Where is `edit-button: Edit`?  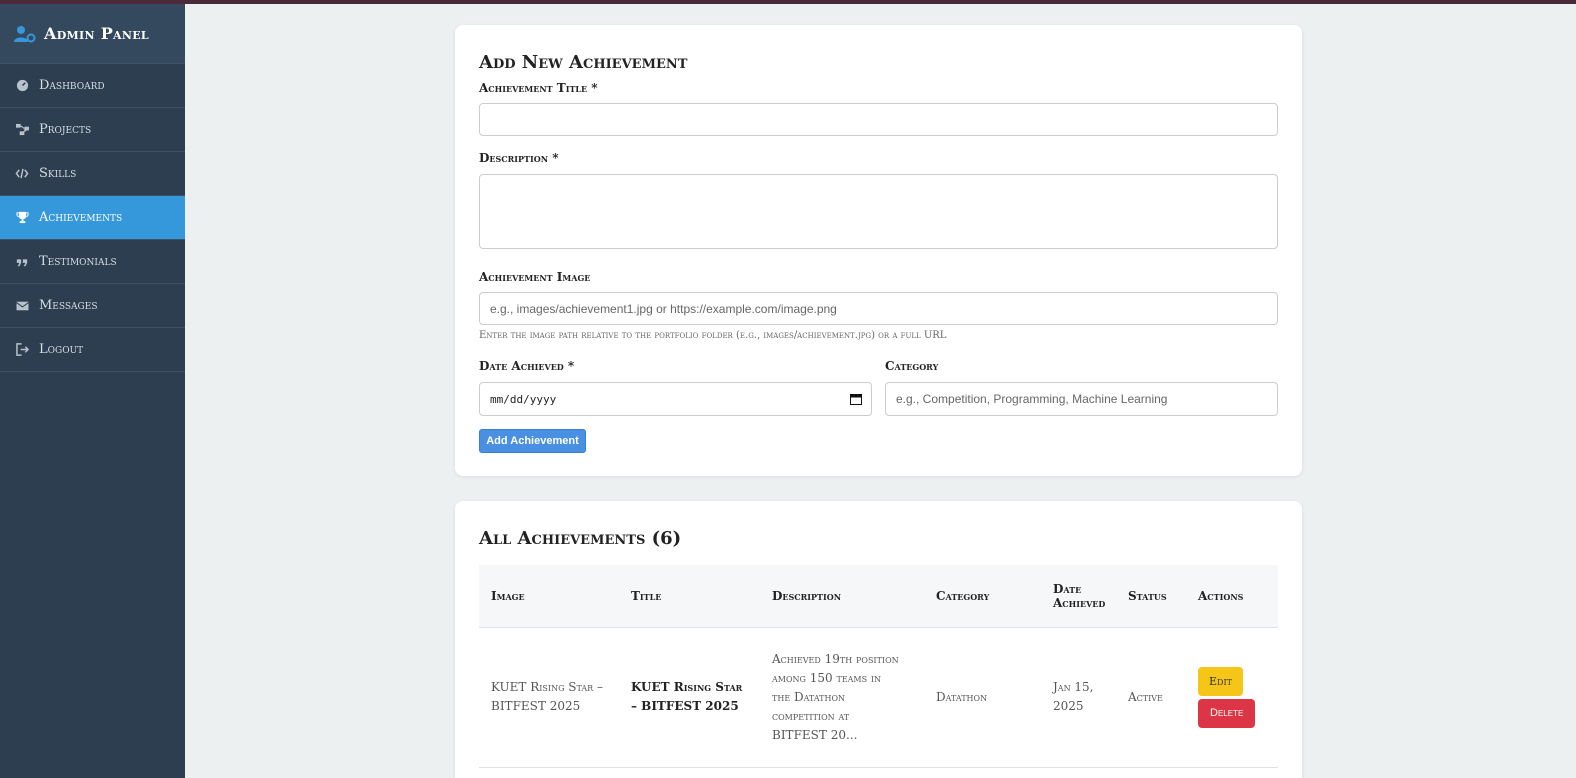 edit-button: Edit is located at coordinates (1220, 681).